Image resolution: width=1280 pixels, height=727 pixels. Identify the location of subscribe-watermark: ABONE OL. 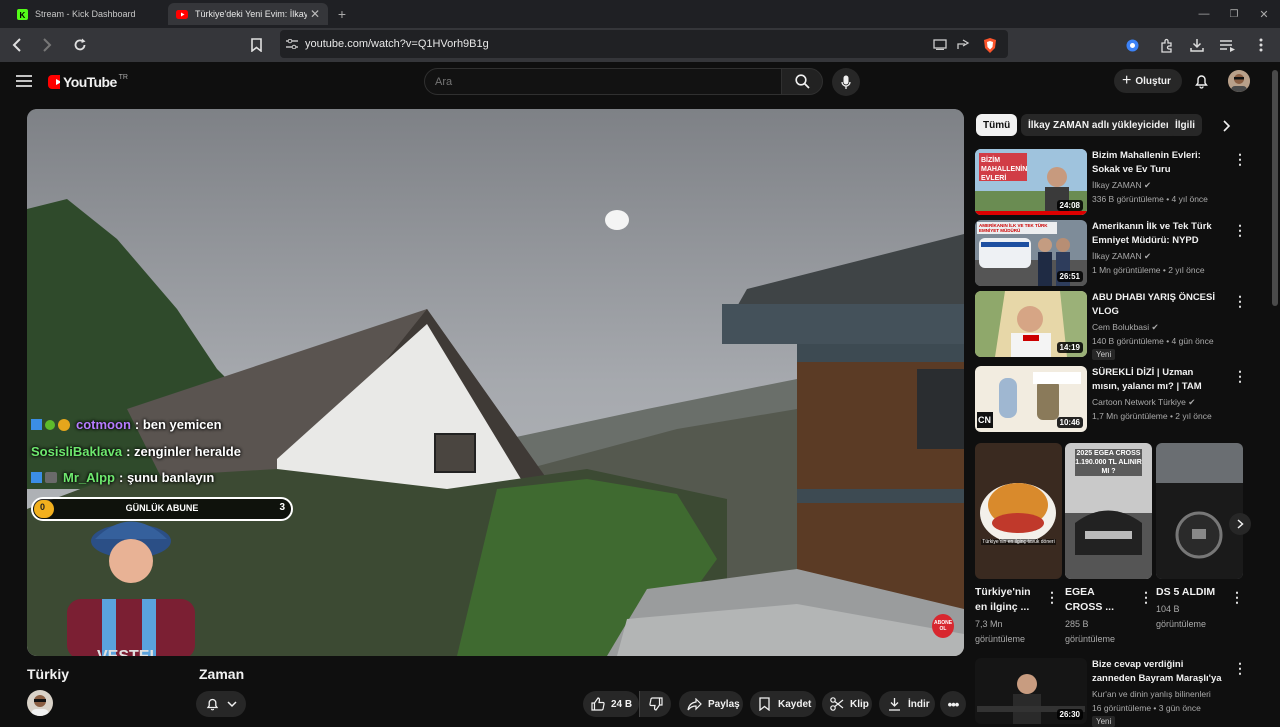
(943, 626).